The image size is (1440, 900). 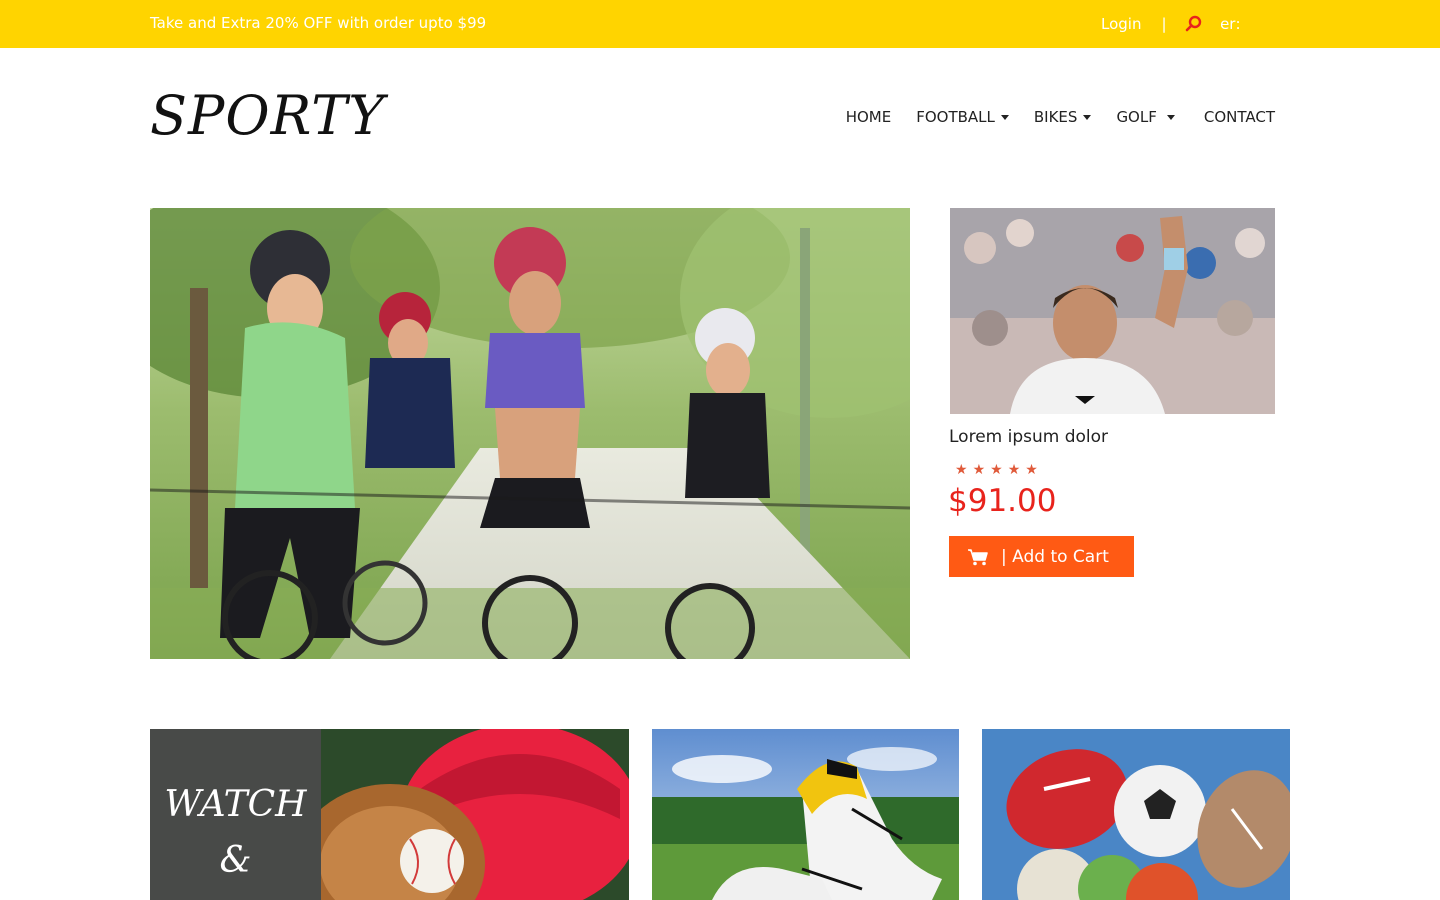 I want to click on watch-play-promo-tile: WATCH & PLAY, so click(x=389, y=814).